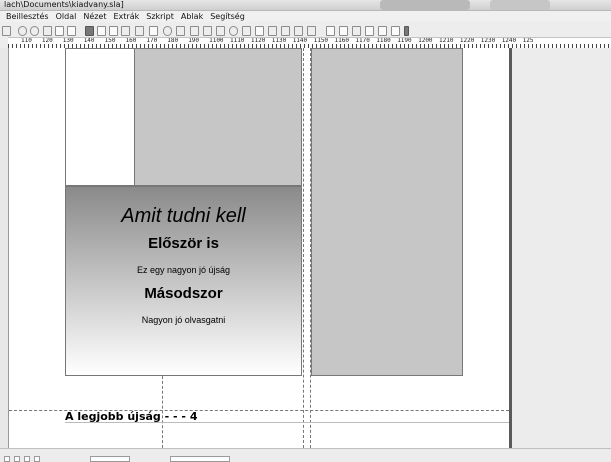  Describe the element at coordinates (4, 254) in the screenshot. I see `vertical-ruler` at that location.